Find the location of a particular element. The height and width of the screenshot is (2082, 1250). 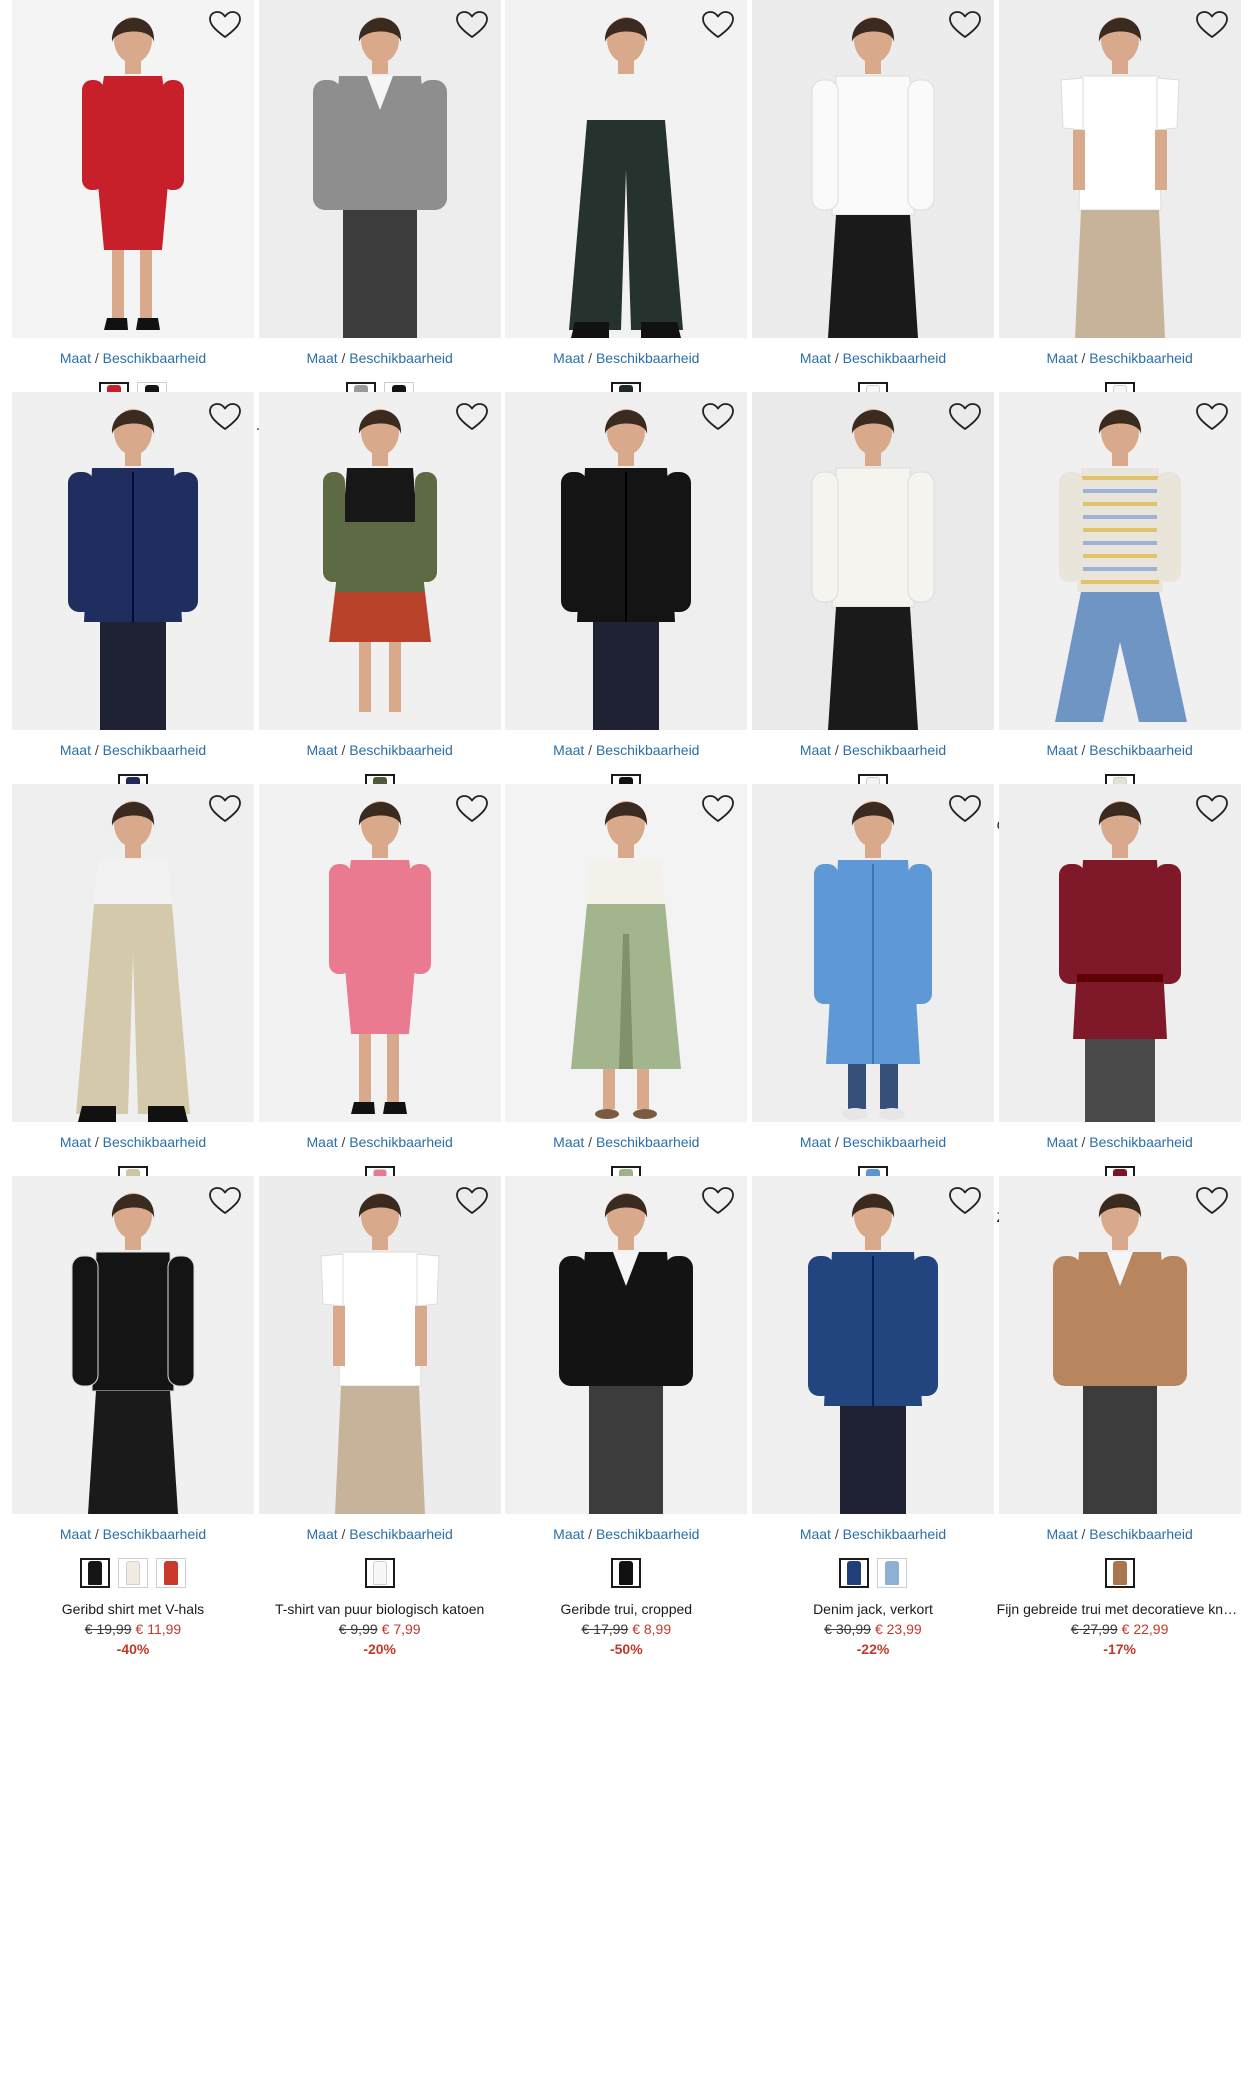

sale-price: € 8,99 is located at coordinates (652, 1629).